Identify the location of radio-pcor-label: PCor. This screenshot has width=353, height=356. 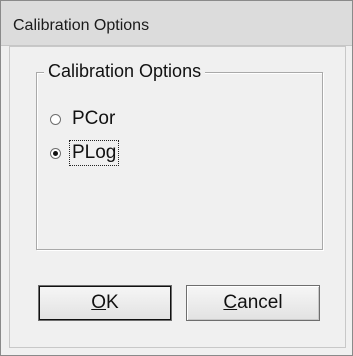
(93, 119).